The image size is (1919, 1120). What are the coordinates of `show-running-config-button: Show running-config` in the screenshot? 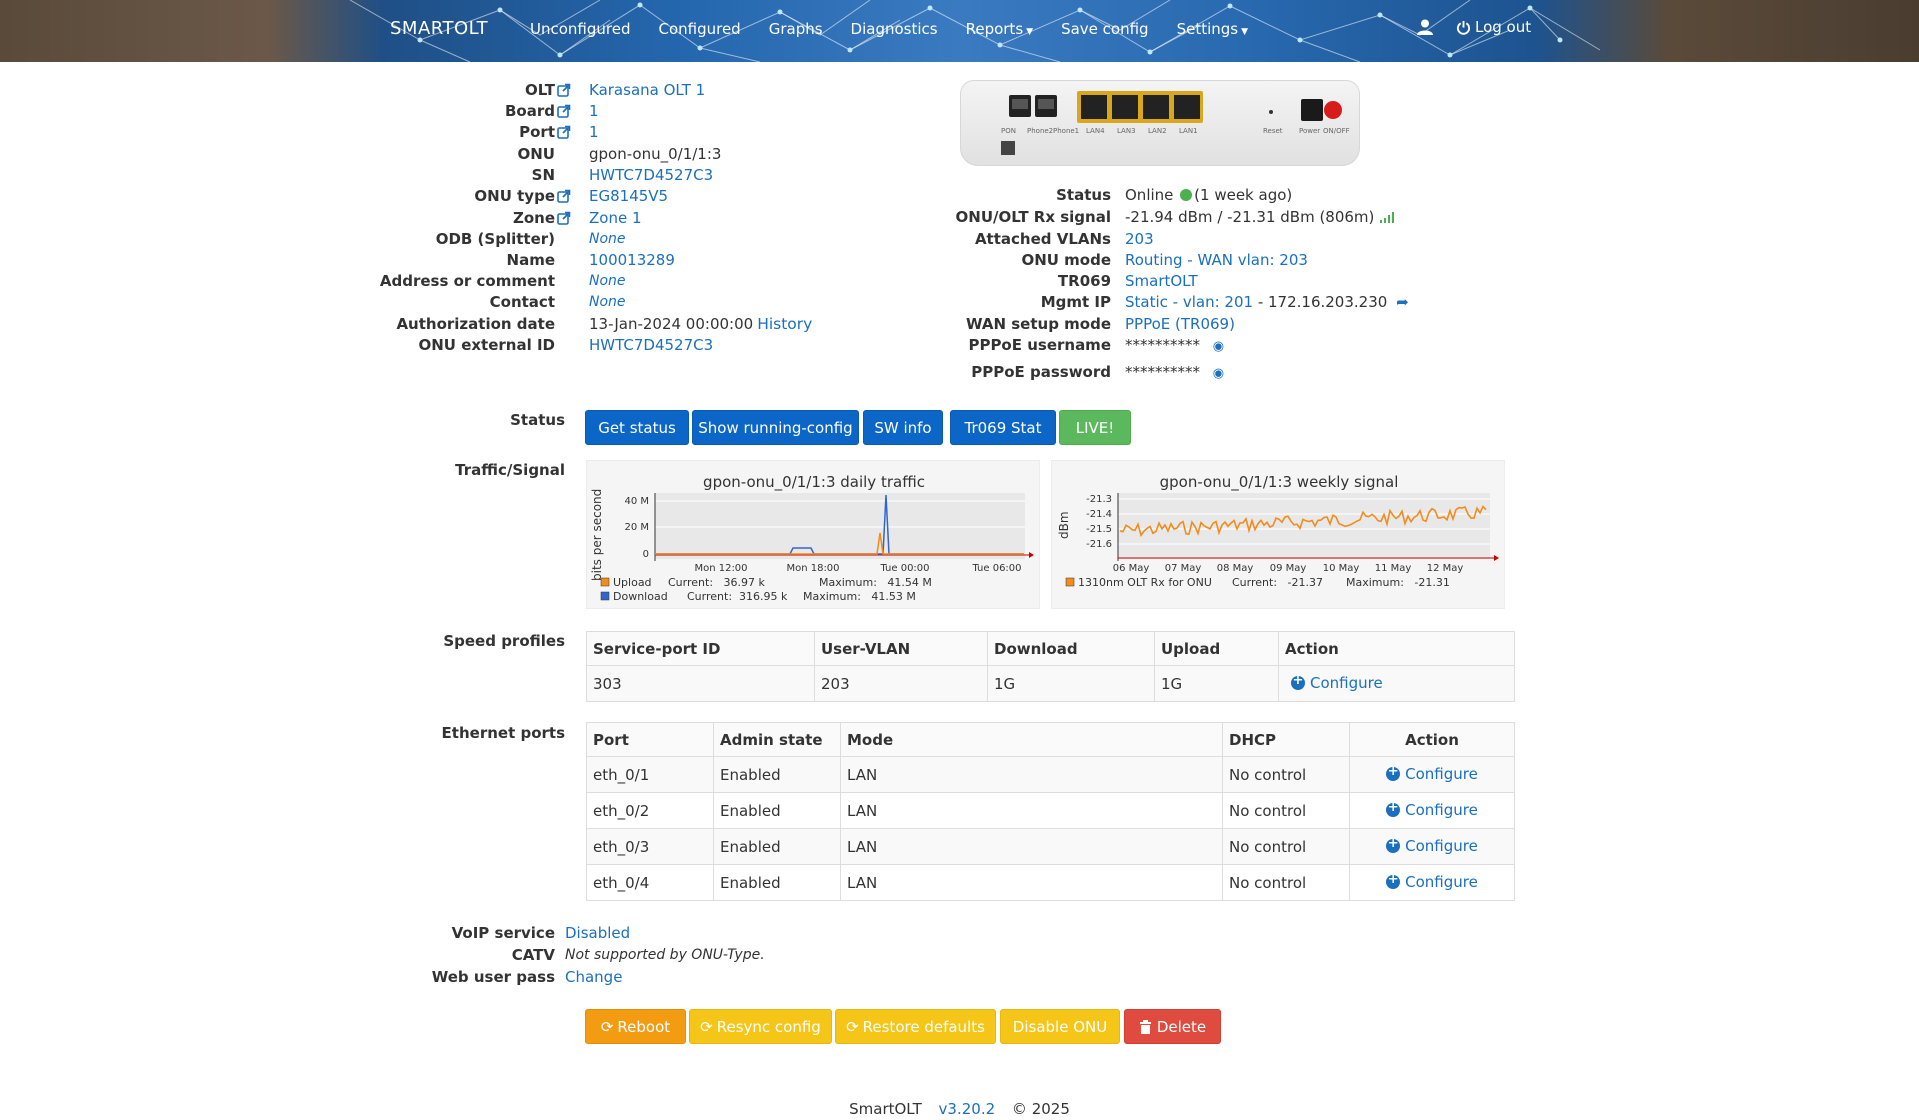 It's located at (775, 427).